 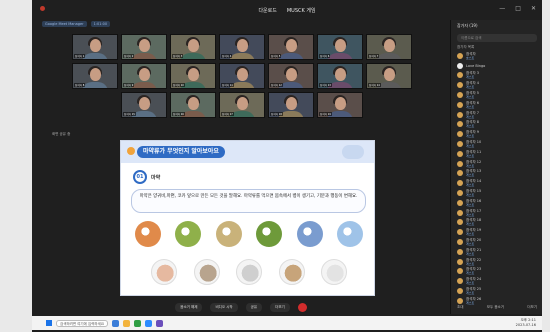 What do you see at coordinates (61, 134) in the screenshot?
I see `share-label: 화면 공유 중` at bounding box center [61, 134].